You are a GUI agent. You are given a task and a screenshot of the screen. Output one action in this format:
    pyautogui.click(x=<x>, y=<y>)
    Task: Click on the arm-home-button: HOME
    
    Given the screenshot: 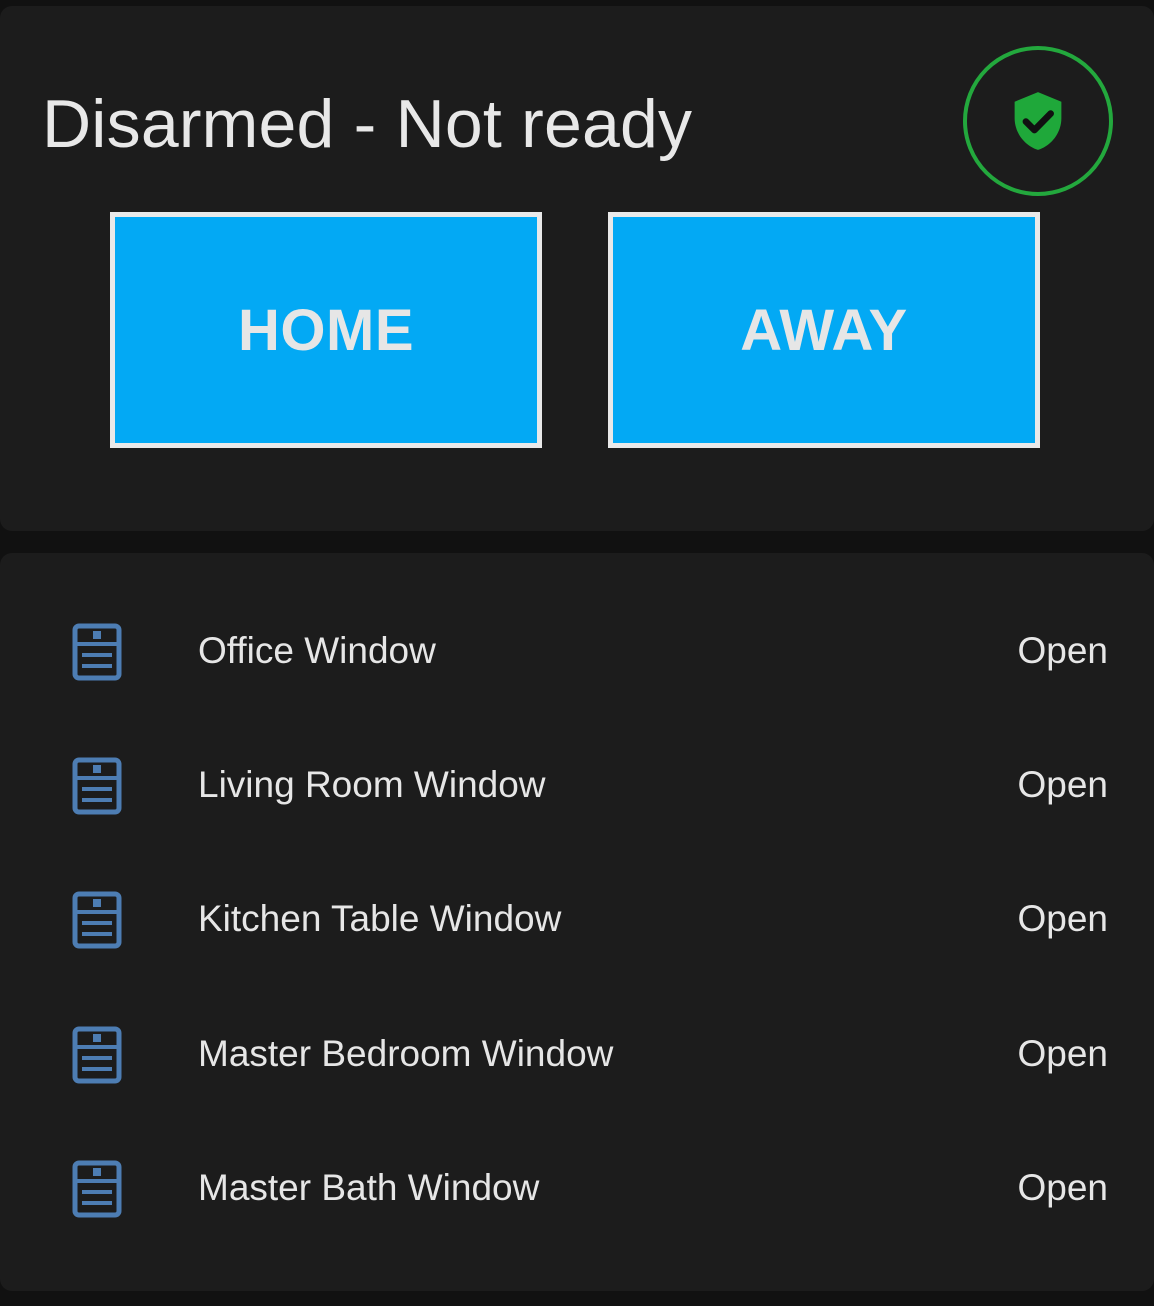 What is the action you would take?
    pyautogui.click(x=326, y=330)
    